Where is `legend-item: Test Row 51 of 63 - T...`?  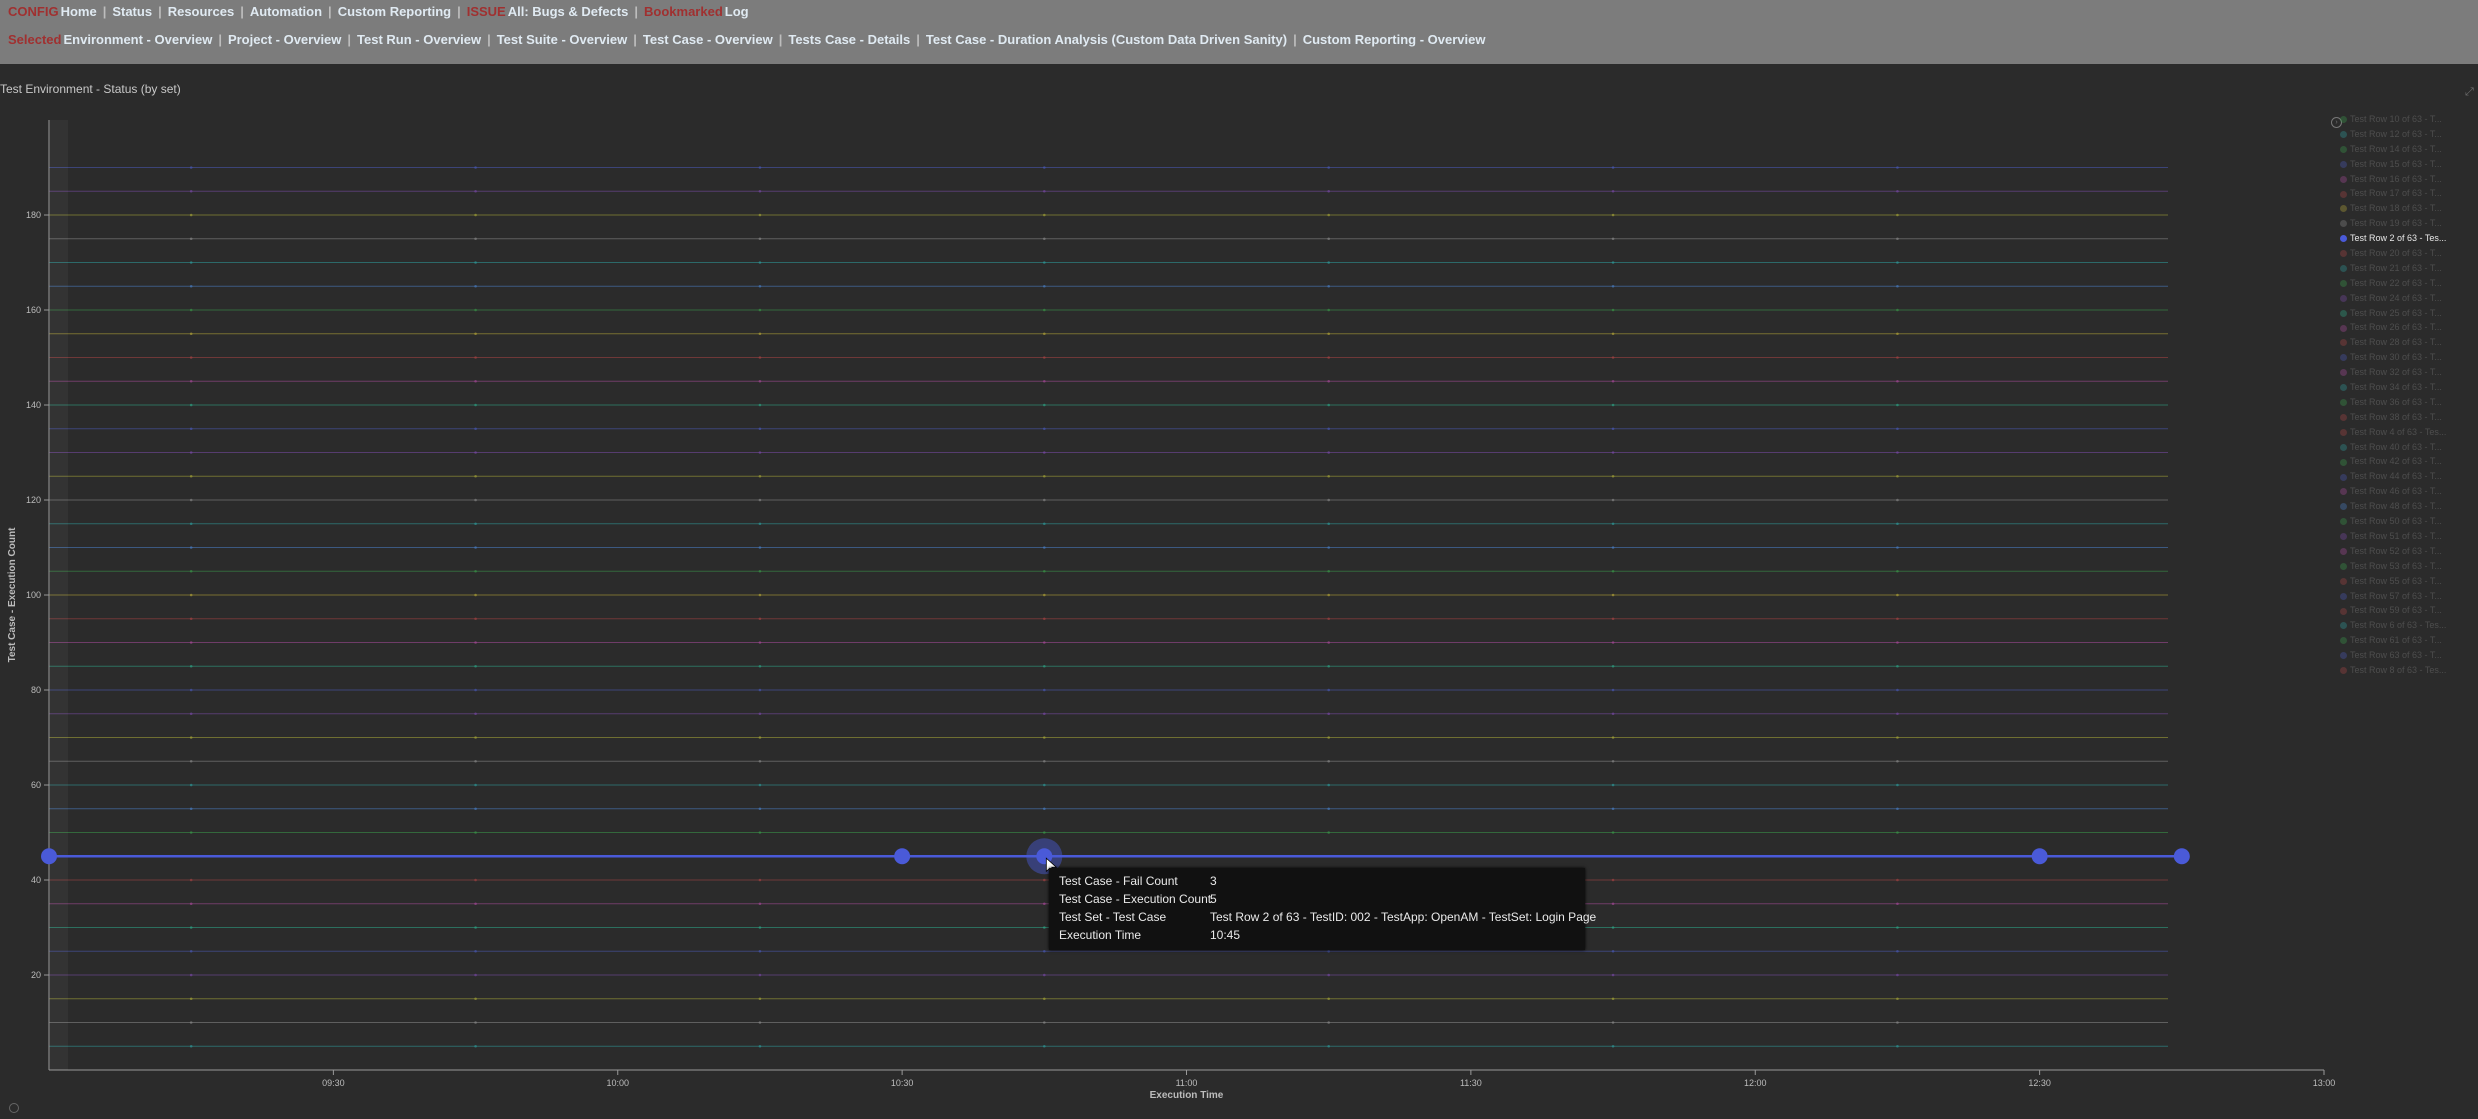
legend-item: Test Row 51 of 63 - T... is located at coordinates (2405, 536).